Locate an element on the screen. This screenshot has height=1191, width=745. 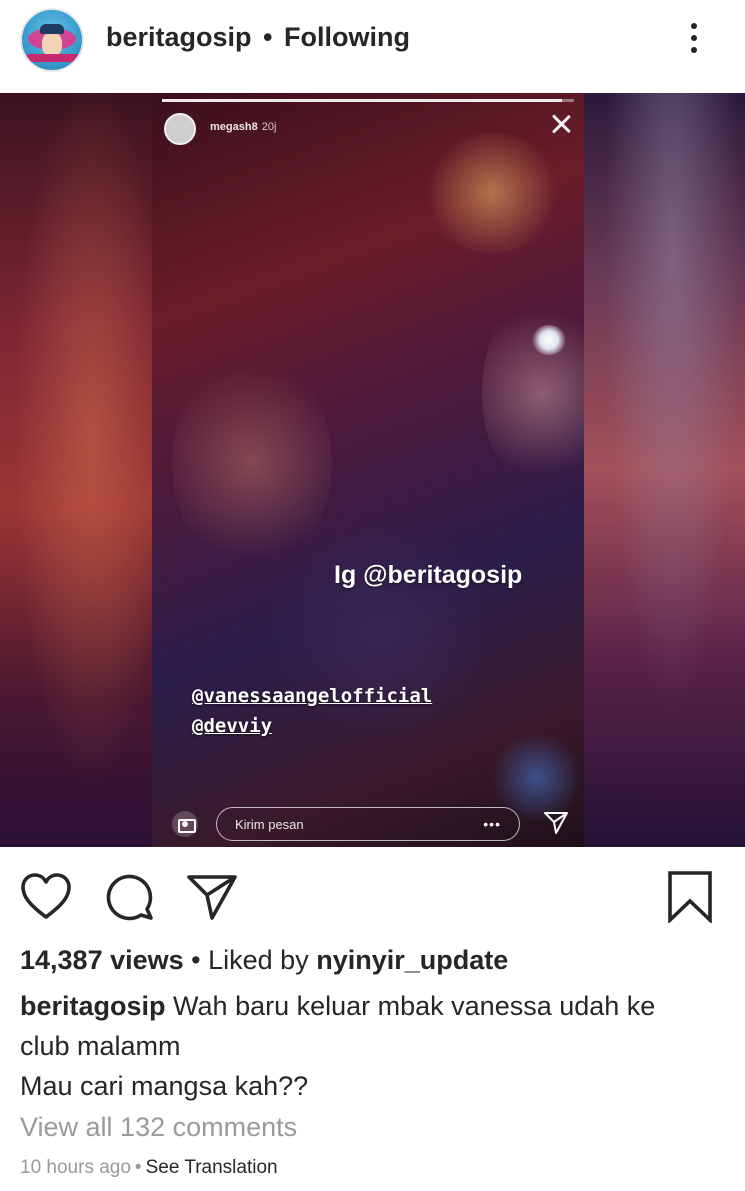
views-liked-row: 14,387 views • Liked by nyinyir_update is located at coordinates (264, 960).